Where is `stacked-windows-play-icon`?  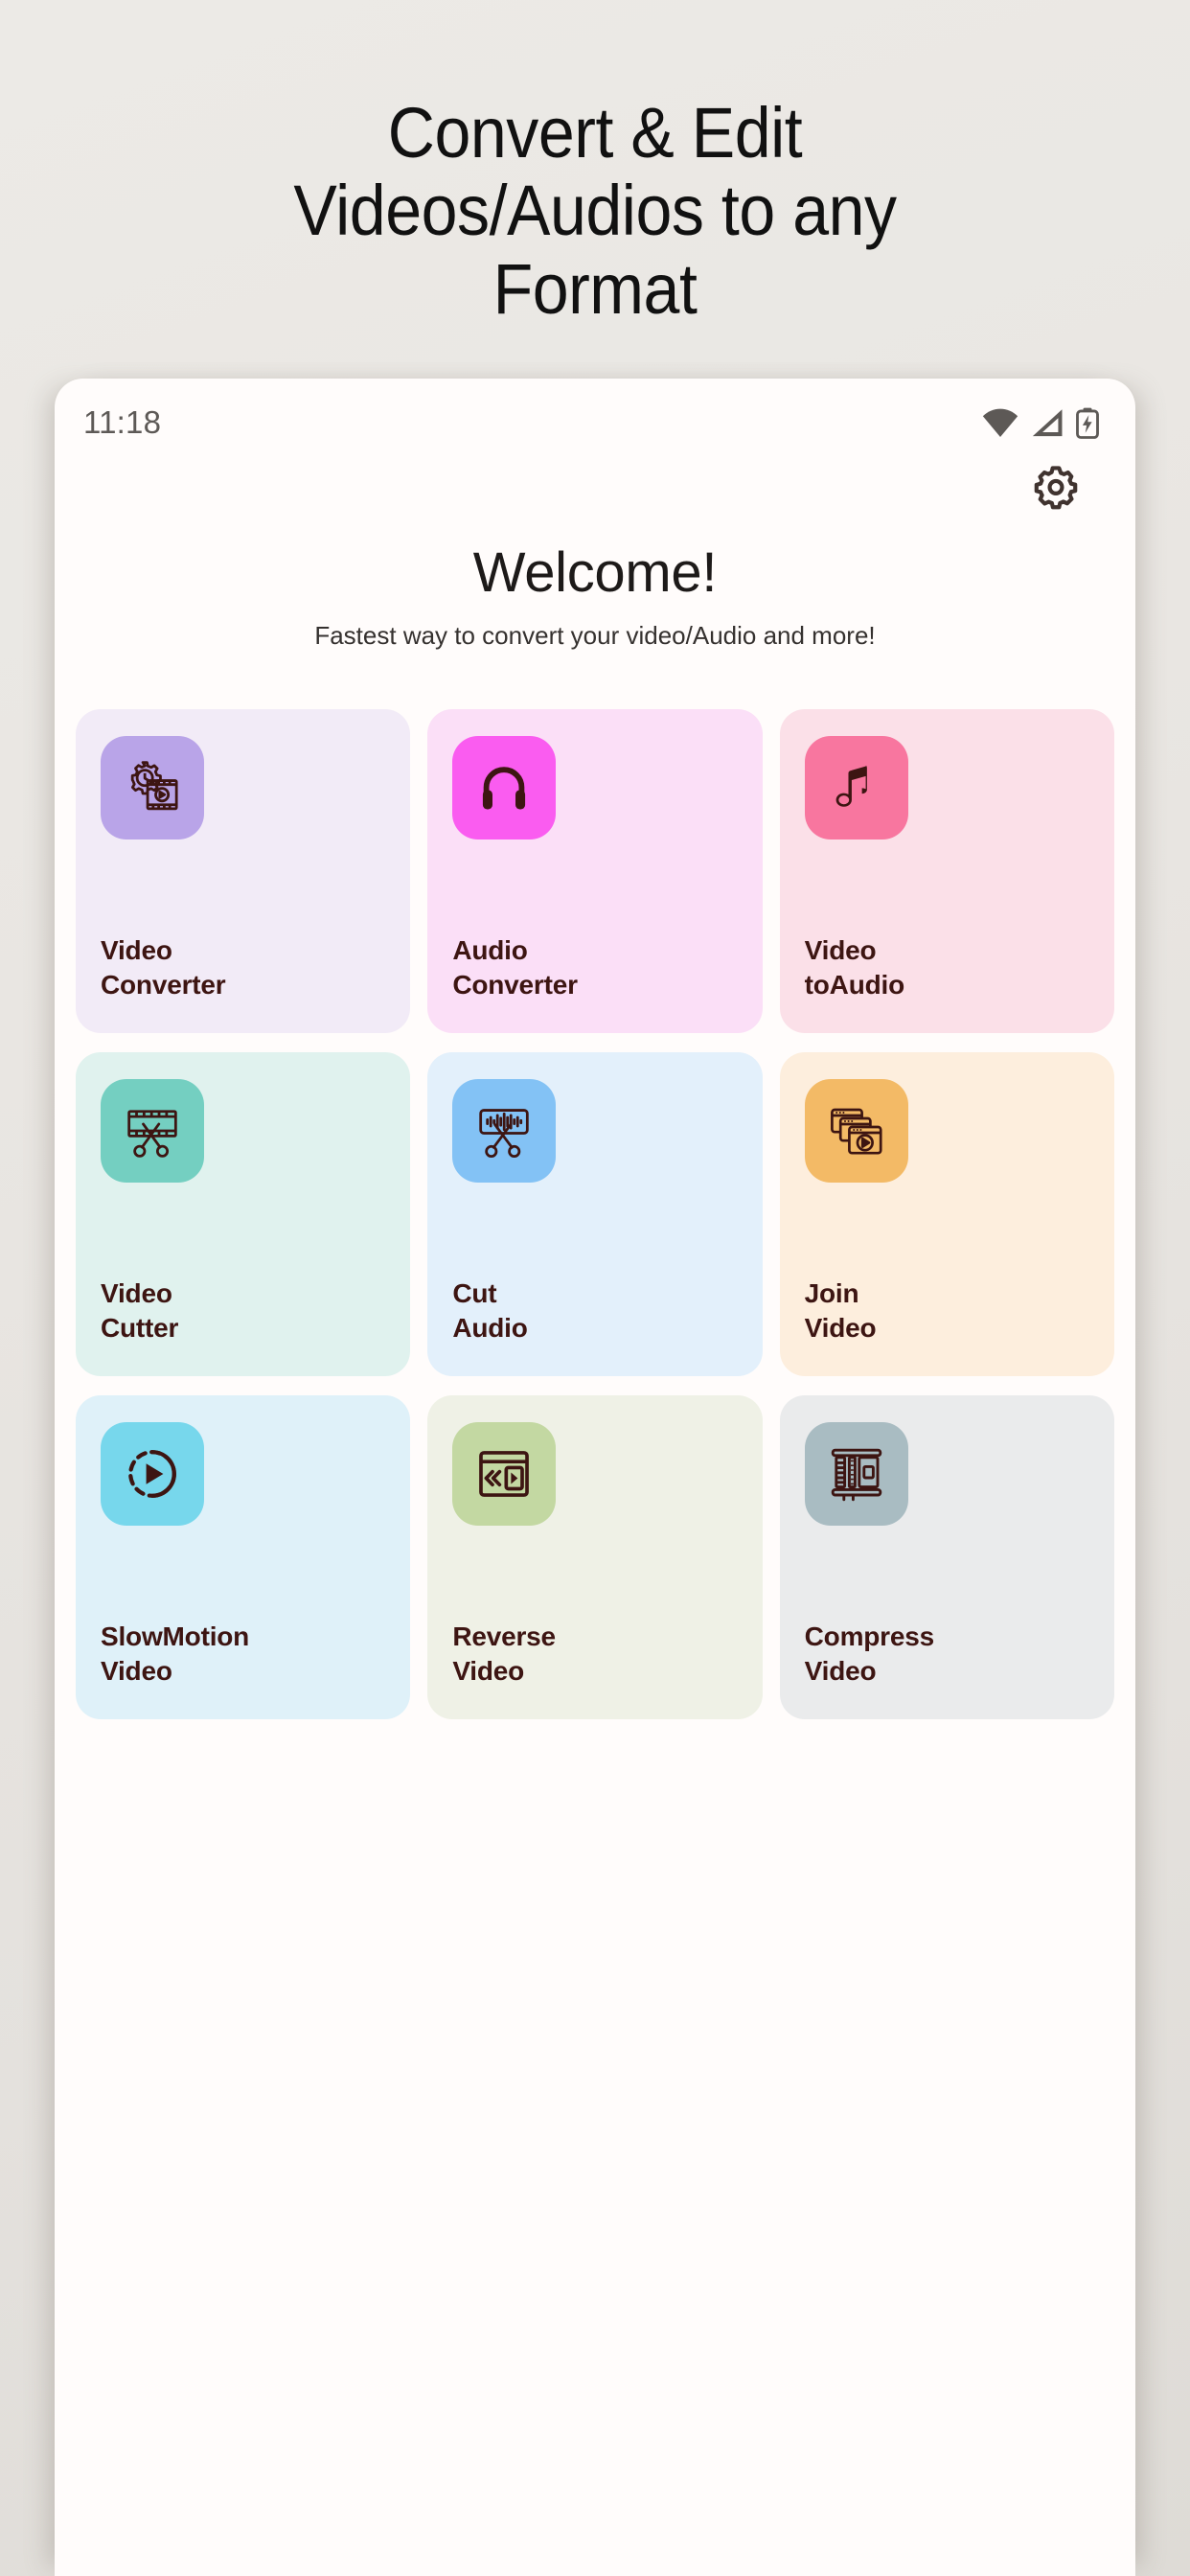
stacked-windows-play-icon is located at coordinates (856, 1131).